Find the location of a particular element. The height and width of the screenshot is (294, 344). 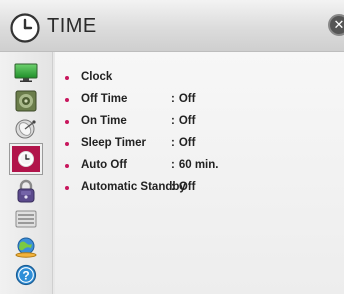

menu-item-label: Clock is located at coordinates (97, 77).